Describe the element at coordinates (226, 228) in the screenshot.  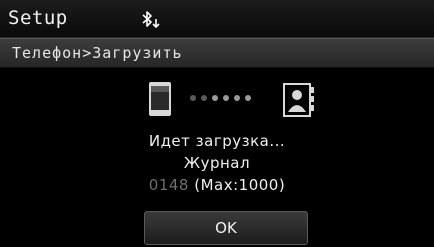
I see `ok-button: OK` at that location.